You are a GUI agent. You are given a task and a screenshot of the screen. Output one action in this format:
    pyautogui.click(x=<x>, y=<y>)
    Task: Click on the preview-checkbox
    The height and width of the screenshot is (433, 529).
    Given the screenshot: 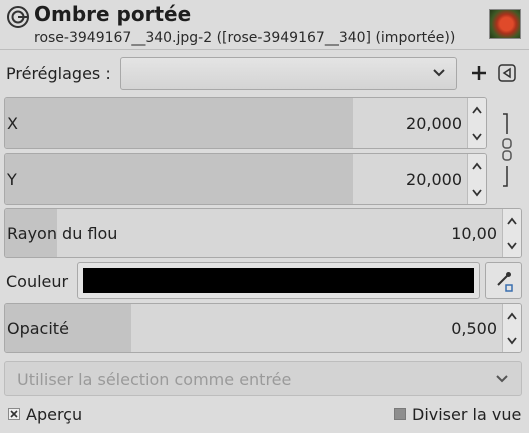 What is the action you would take?
    pyautogui.click(x=14, y=414)
    